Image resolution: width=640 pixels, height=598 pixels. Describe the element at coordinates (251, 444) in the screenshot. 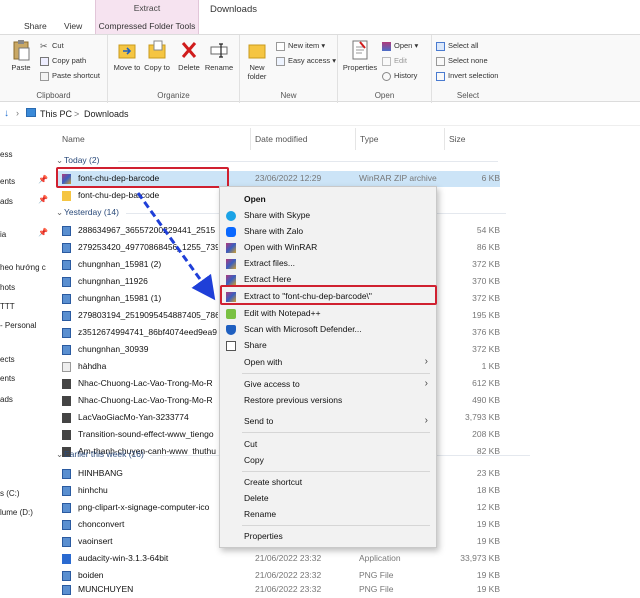

I see `context-menu-label: Cut` at that location.